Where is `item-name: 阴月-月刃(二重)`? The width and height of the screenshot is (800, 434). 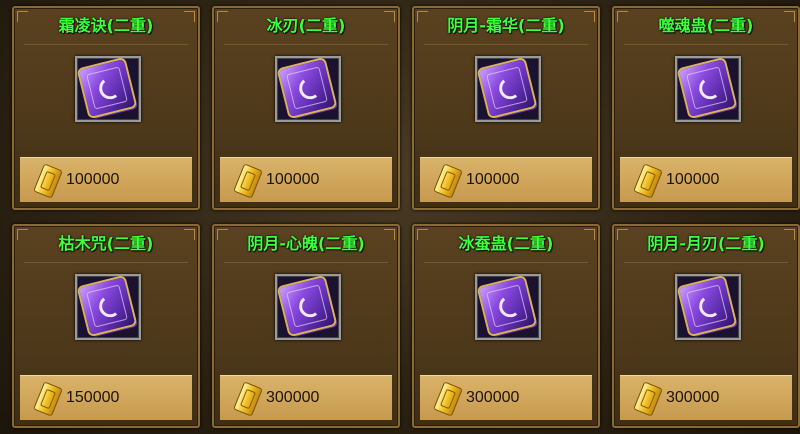
item-name: 阴月-月刃(二重) is located at coordinates (706, 243).